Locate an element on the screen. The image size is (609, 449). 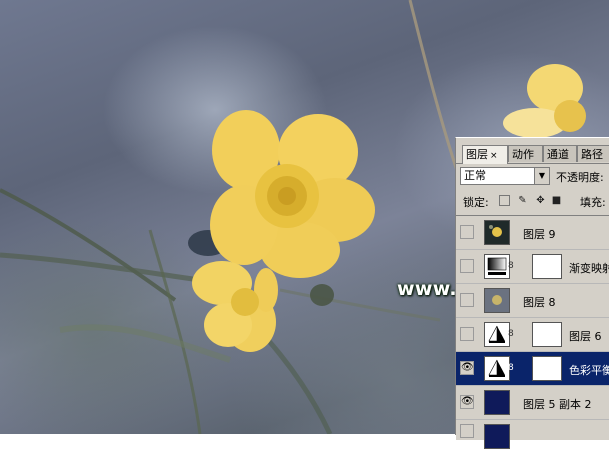
blend-mode-value: 正常 is located at coordinates (475, 175).